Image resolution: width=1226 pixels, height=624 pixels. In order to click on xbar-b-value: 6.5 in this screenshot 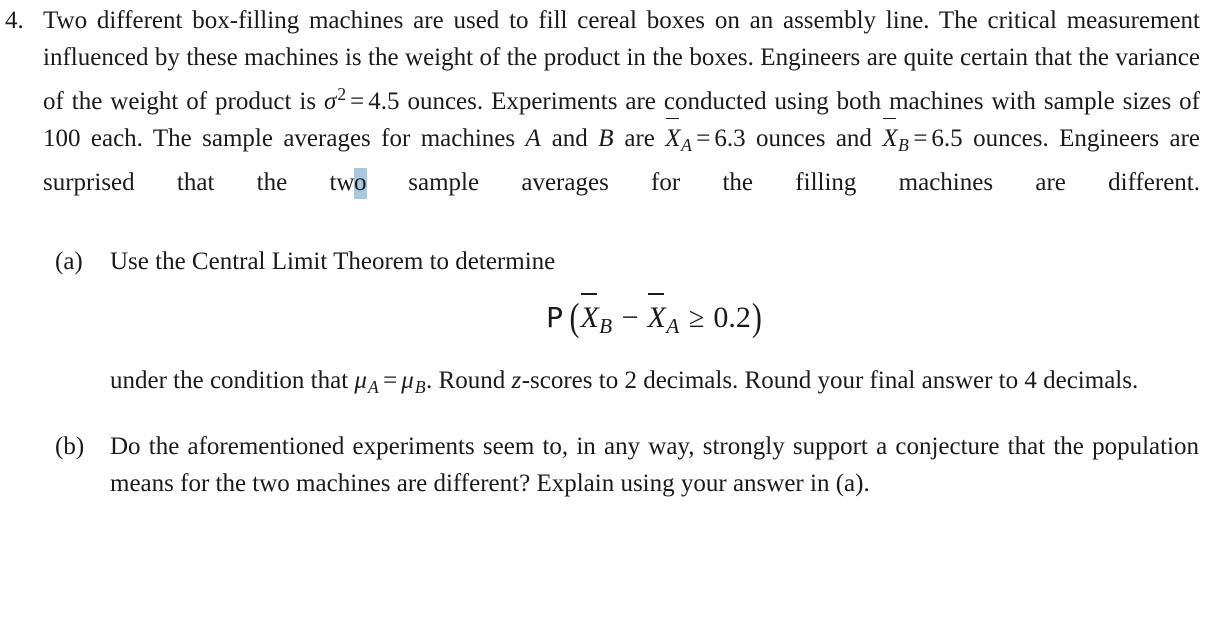, I will do `click(947, 139)`.